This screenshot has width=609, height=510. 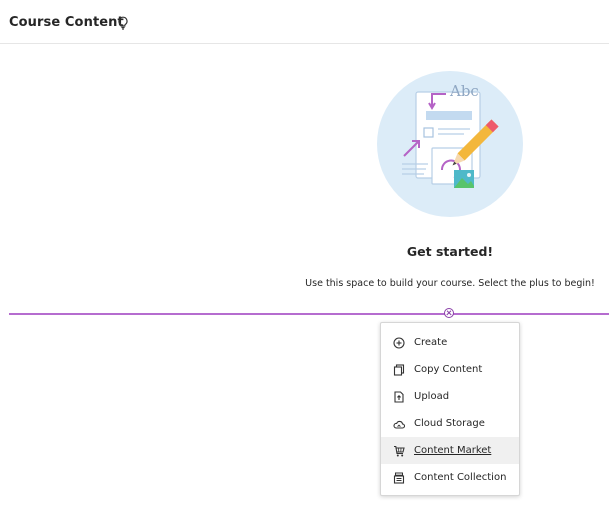 I want to click on empty-state-illustration: Abc, so click(x=450, y=144).